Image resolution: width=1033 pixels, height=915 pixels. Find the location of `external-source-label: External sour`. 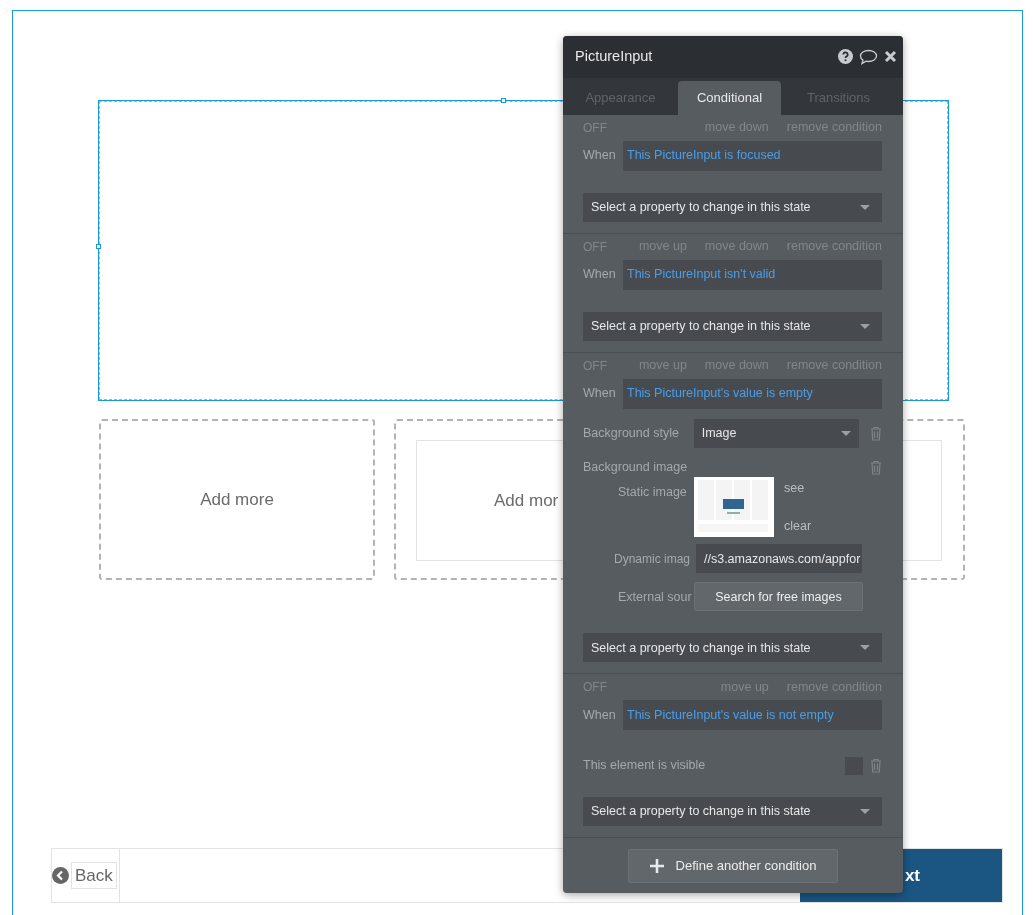

external-source-label: External sour is located at coordinates (655, 597).